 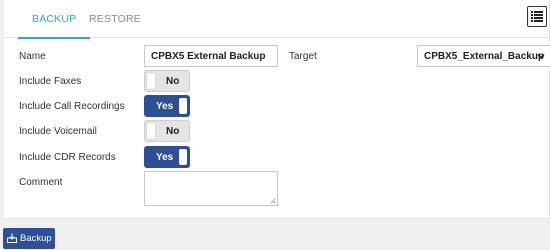 I want to click on name-field: CPBX5 External Backup, so click(x=211, y=56).